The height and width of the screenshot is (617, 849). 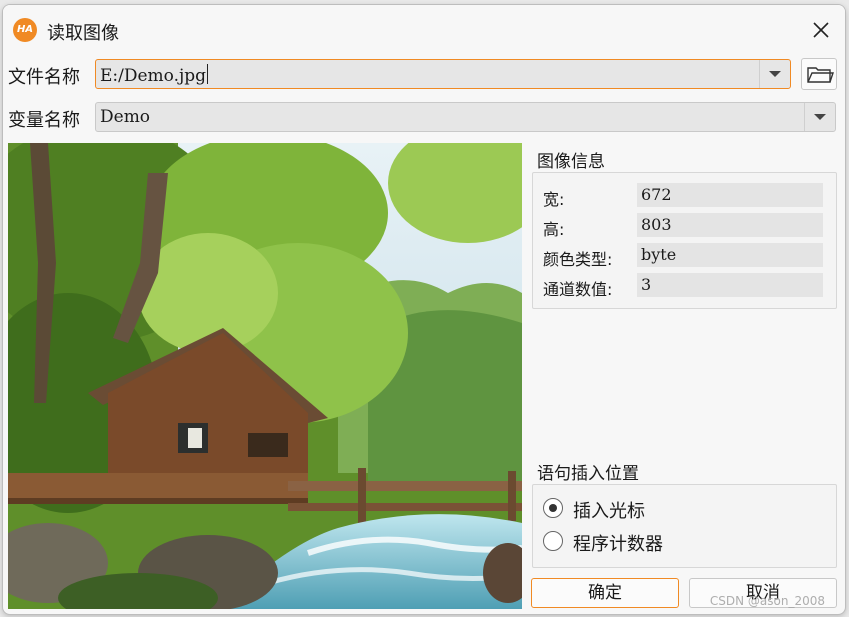 I want to click on file-name-value: E:/Demo.jpg, so click(x=153, y=76).